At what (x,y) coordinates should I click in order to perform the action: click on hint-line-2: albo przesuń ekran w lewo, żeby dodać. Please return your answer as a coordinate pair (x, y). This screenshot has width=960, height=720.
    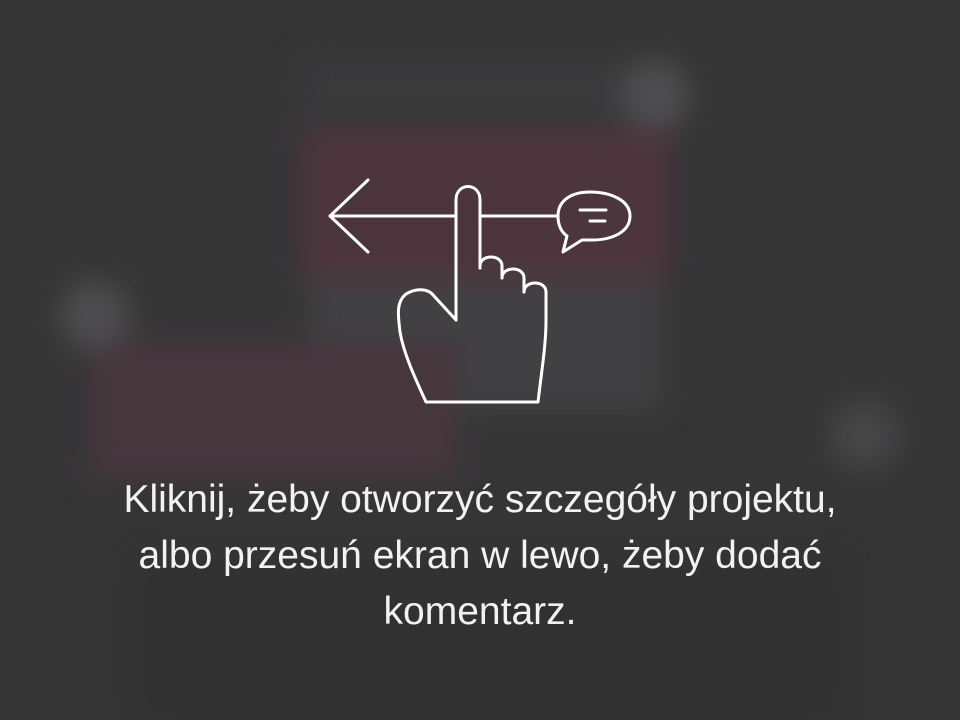
    Looking at the image, I should click on (480, 555).